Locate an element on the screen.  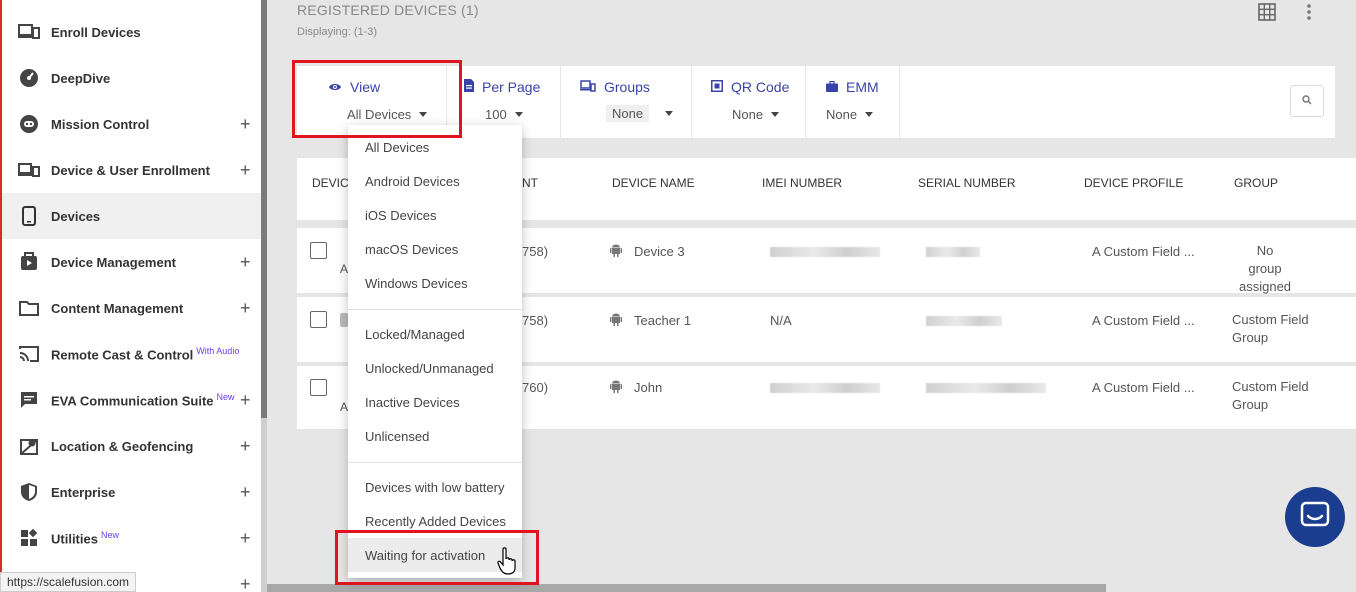
search-button is located at coordinates (1307, 101).